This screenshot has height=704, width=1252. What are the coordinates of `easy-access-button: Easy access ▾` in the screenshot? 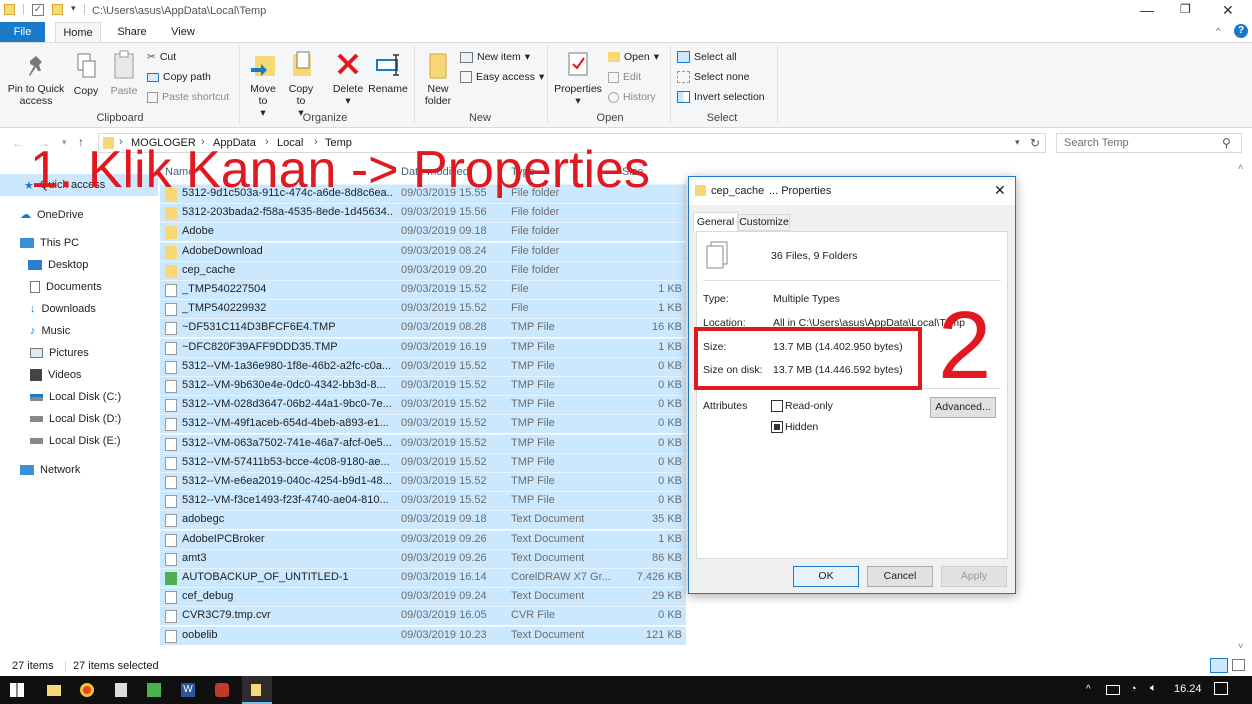 It's located at (502, 77).